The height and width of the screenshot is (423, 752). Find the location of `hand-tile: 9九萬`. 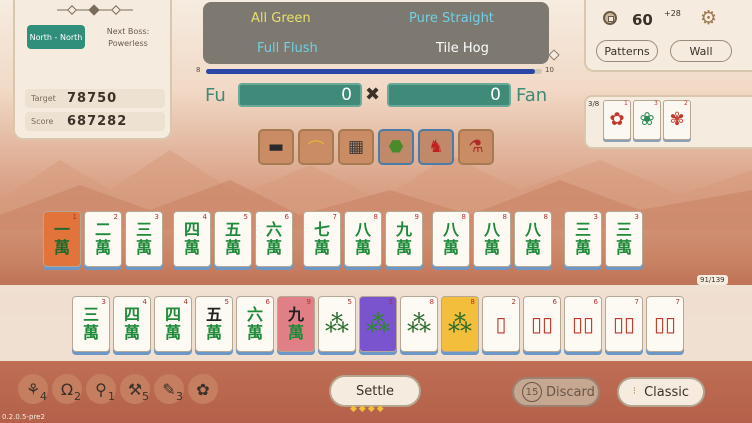

hand-tile: 9九萬 is located at coordinates (296, 324).